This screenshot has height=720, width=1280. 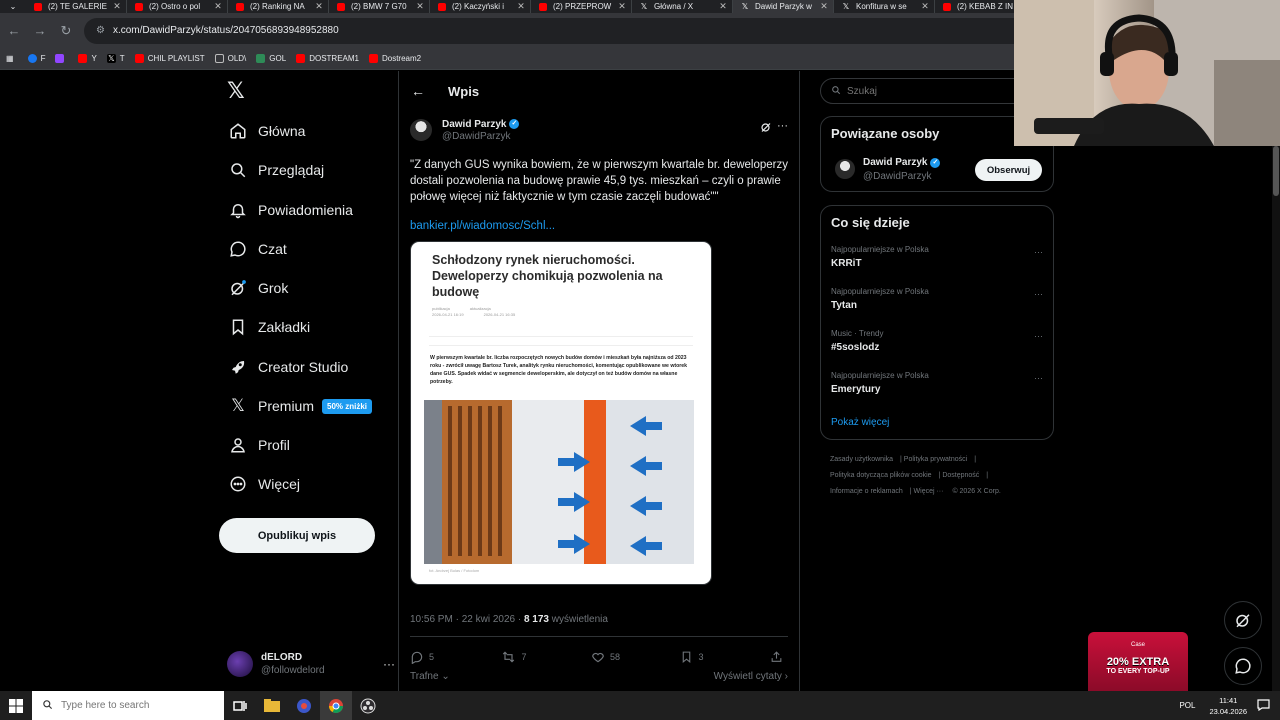 I want to click on footer-link: Polityka prywatności, so click(x=935, y=459).